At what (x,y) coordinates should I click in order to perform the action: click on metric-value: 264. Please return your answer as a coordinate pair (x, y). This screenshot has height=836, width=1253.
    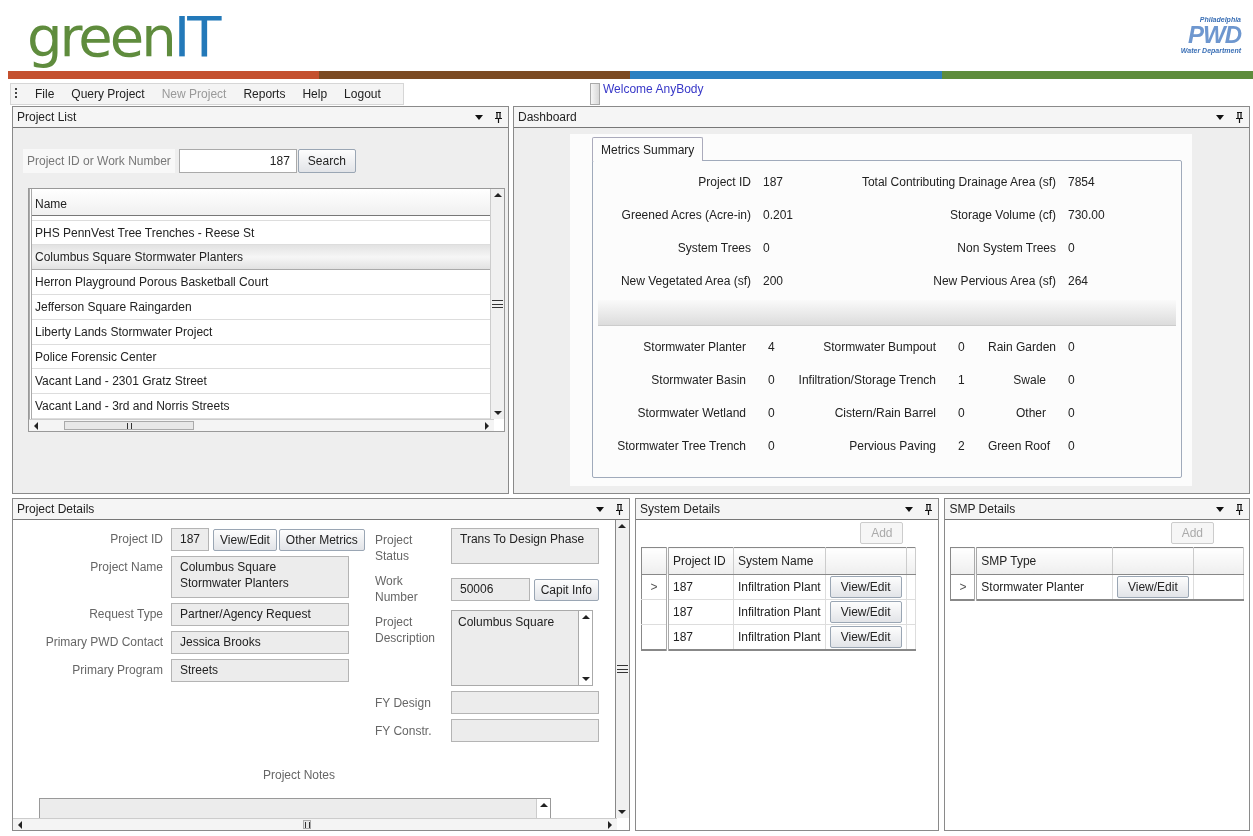
    Looking at the image, I should click on (1079, 280).